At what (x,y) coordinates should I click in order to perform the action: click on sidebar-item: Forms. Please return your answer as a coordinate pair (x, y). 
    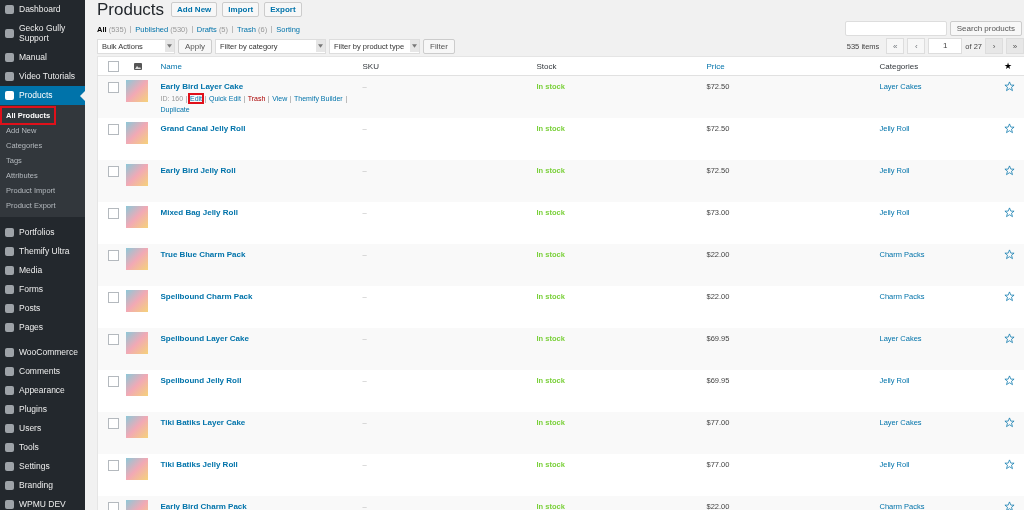
    Looking at the image, I should click on (42, 289).